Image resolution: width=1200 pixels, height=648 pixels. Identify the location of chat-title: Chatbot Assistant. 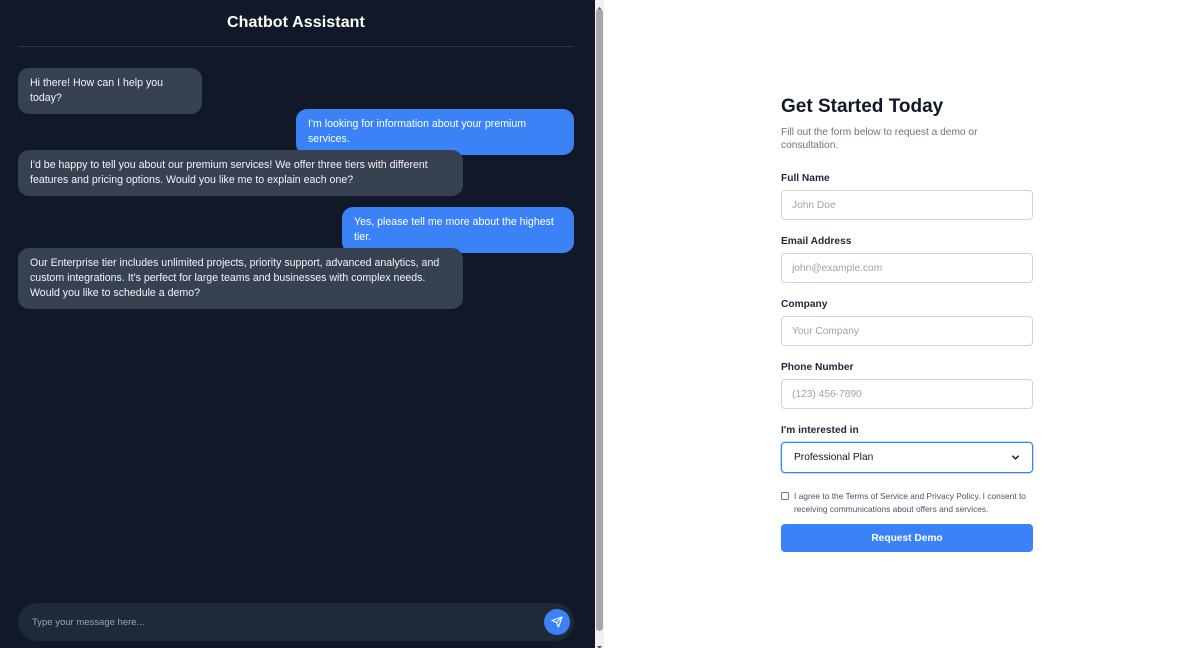
(295, 22).